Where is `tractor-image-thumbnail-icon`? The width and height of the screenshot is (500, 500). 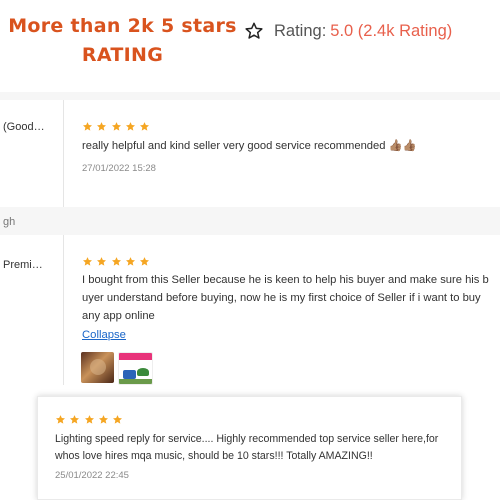
tractor-image-thumbnail-icon is located at coordinates (135, 368).